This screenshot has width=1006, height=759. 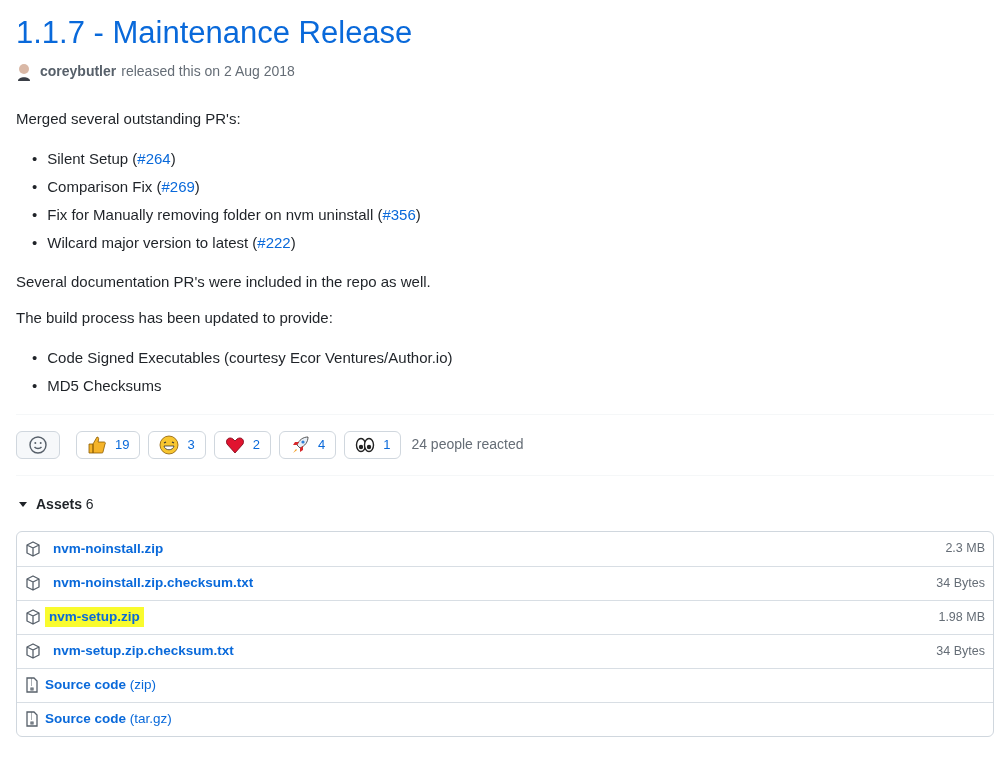 What do you see at coordinates (191, 444) in the screenshot?
I see `reaction-count: 3` at bounding box center [191, 444].